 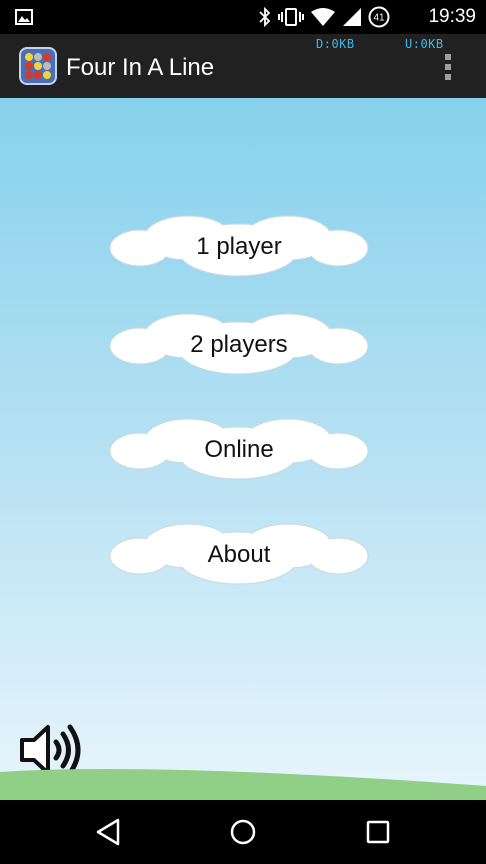 I want to click on button-label: 1 player, so click(x=239, y=246).